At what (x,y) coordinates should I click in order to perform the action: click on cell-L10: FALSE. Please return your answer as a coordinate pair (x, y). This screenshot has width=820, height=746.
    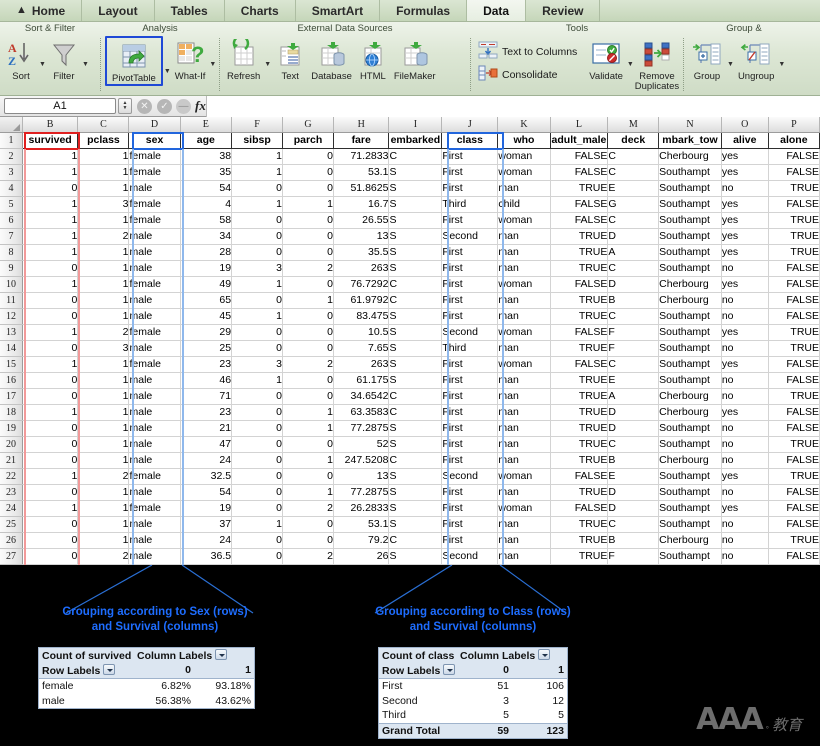
    Looking at the image, I should click on (579, 284).